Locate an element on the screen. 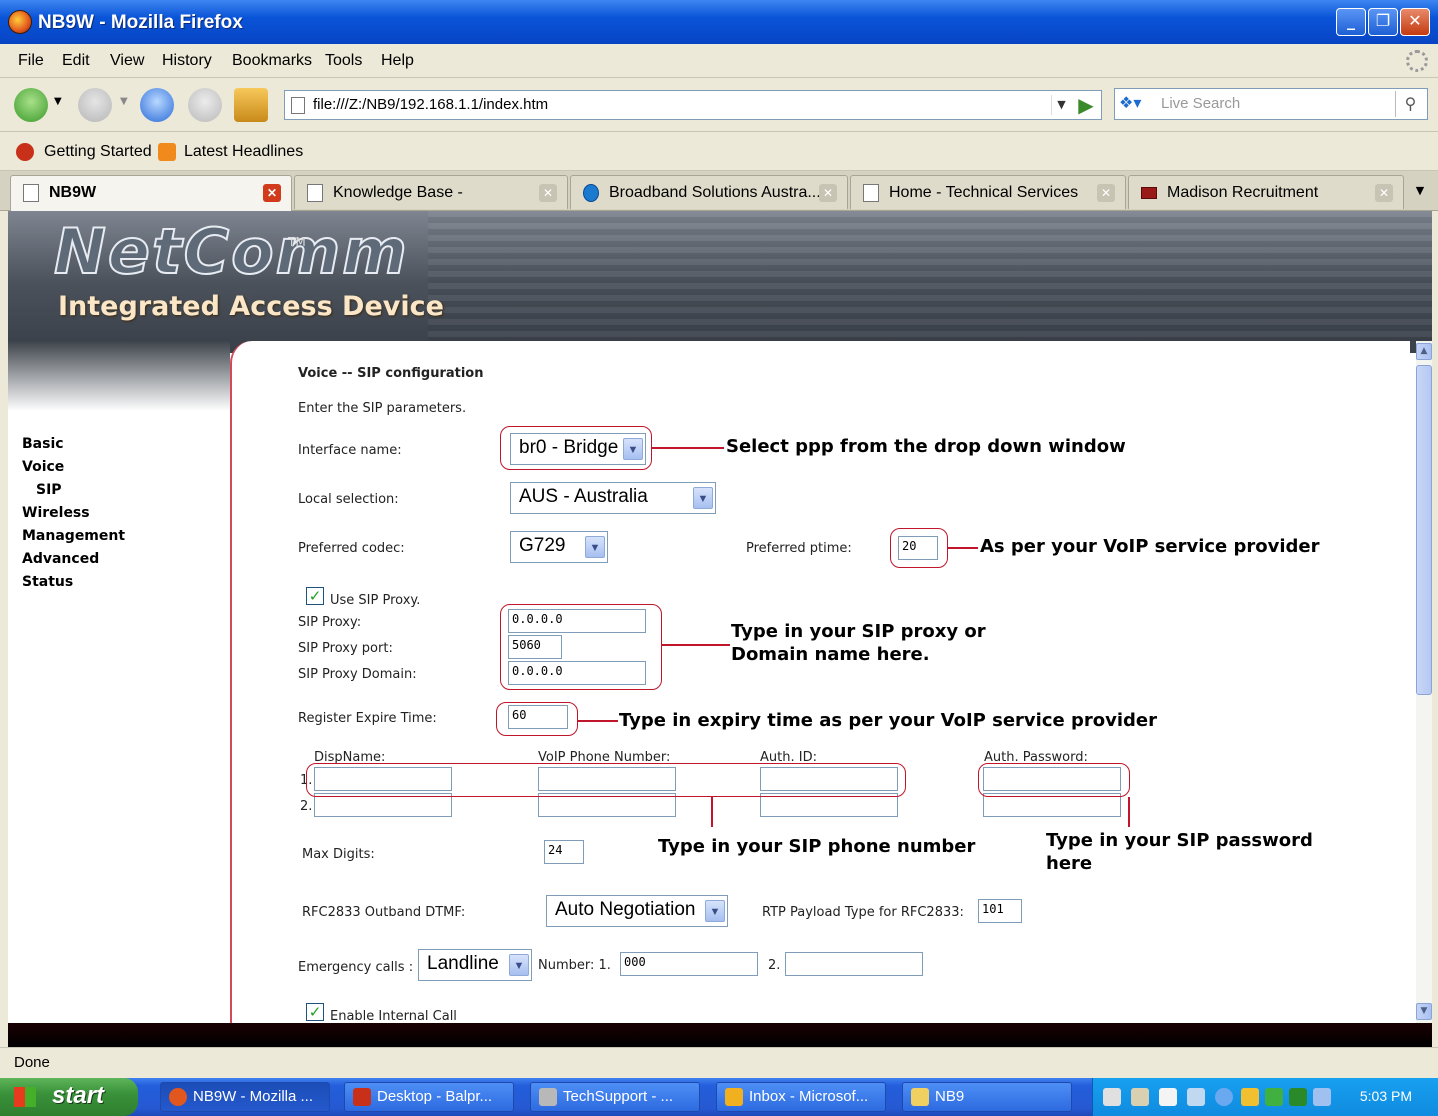 This screenshot has height=1116, width=1438. search-box: ❖▾ Live Search ⚲ is located at coordinates (1271, 104).